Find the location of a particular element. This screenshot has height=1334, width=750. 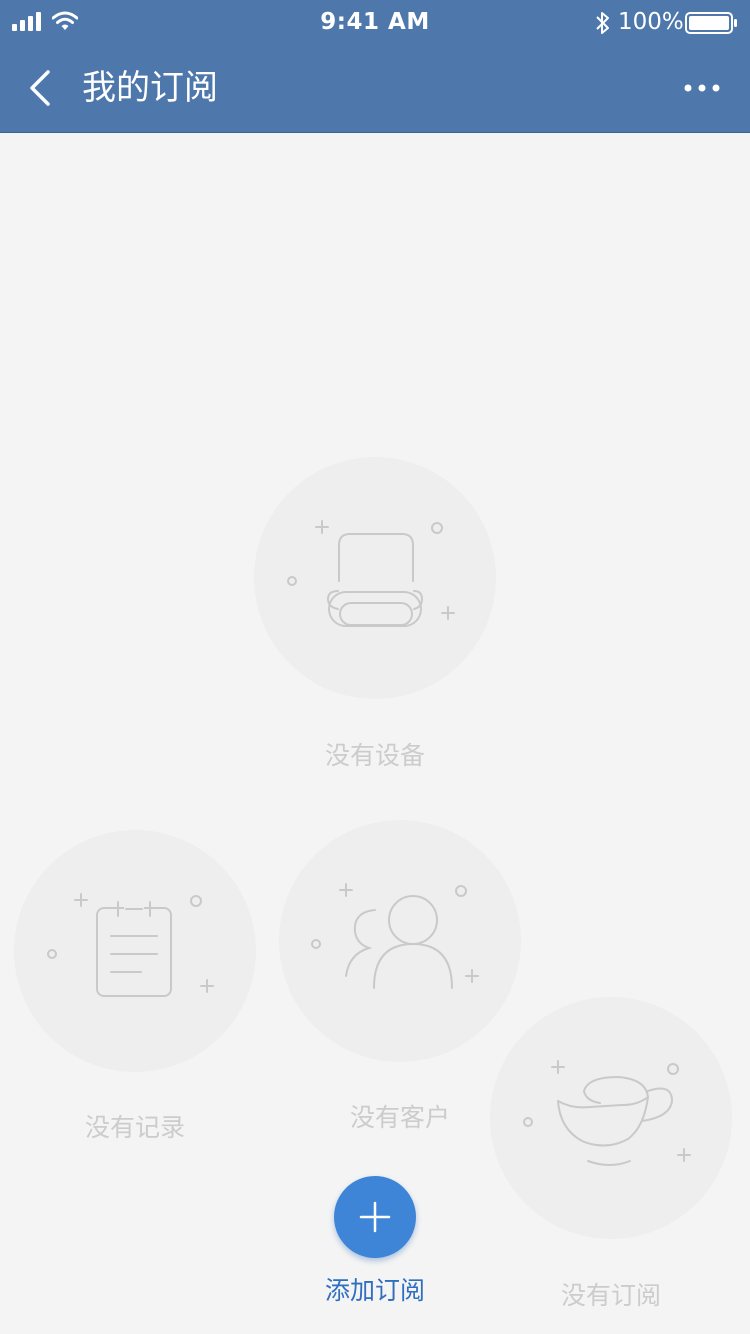

add-subscription-button is located at coordinates (375, 1217).